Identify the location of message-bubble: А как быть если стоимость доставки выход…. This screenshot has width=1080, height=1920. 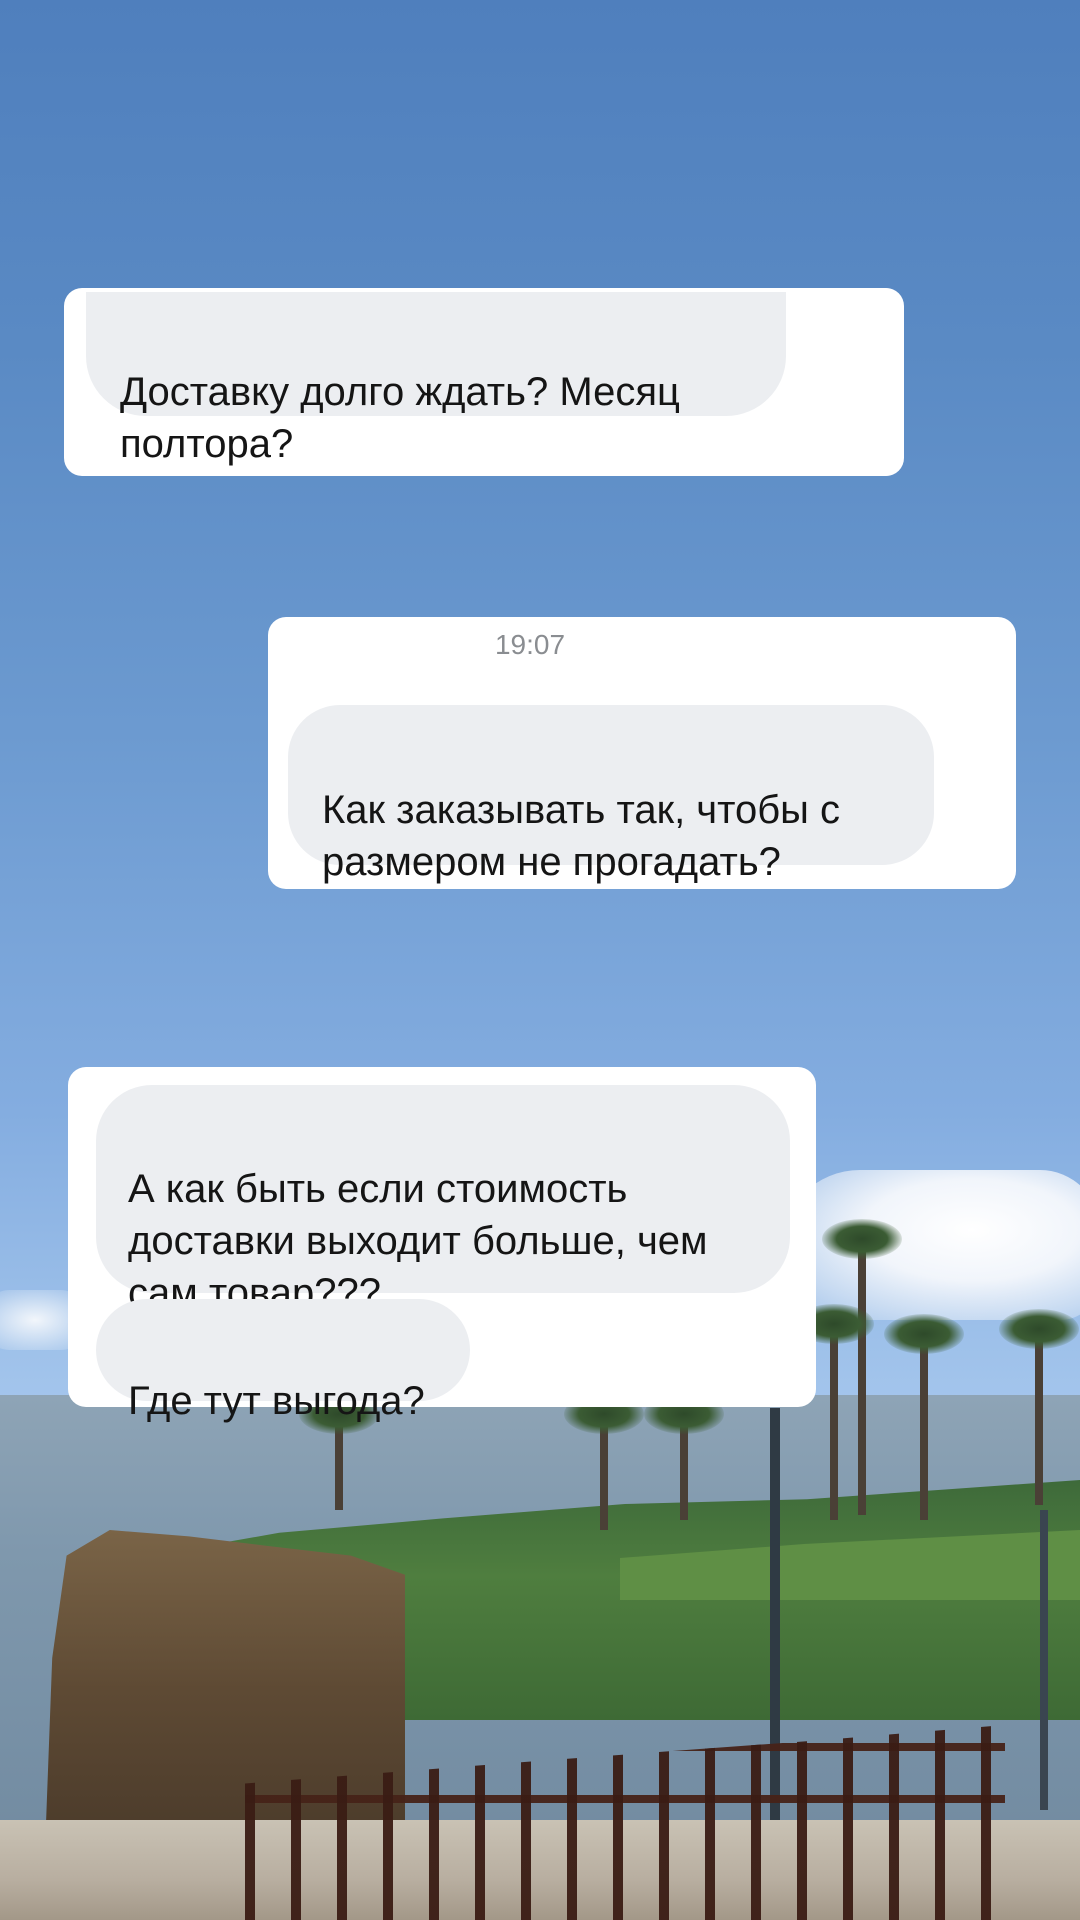
(443, 1200).